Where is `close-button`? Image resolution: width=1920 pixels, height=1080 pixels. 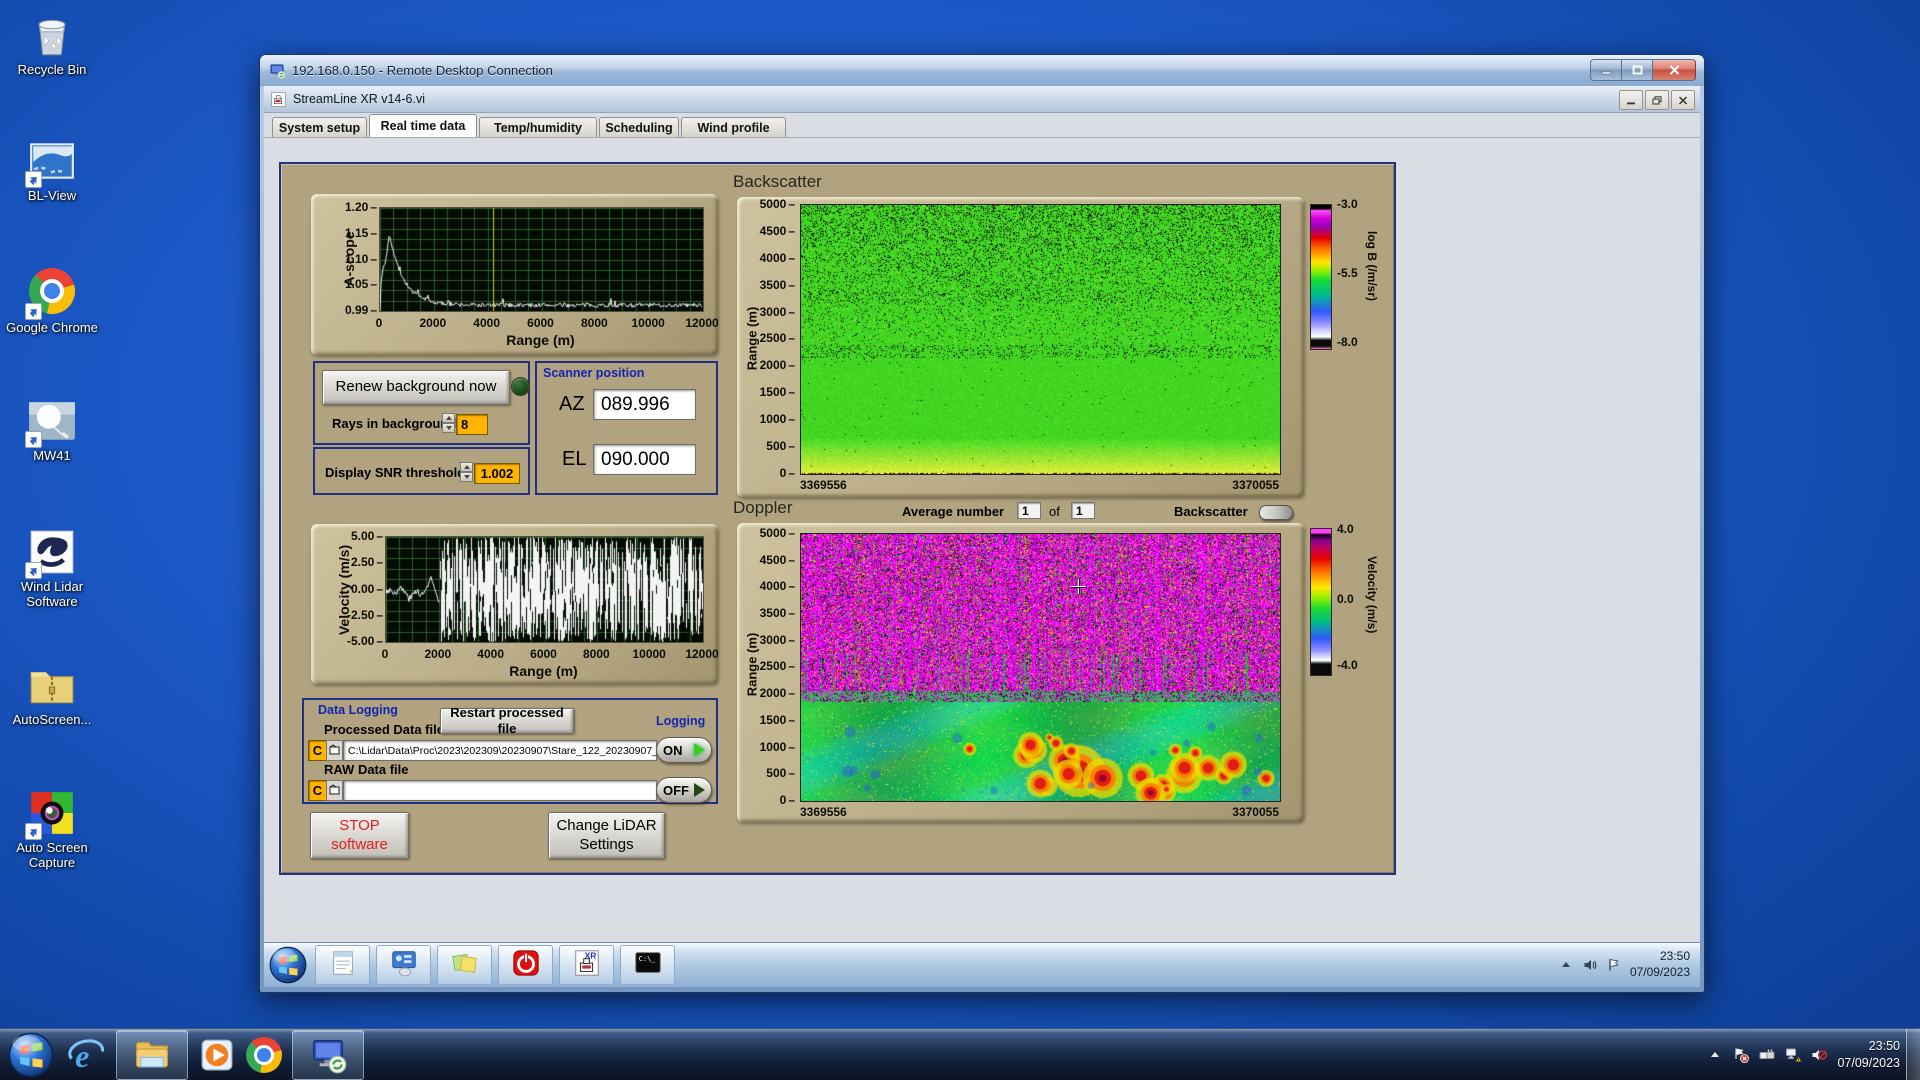 close-button is located at coordinates (1674, 70).